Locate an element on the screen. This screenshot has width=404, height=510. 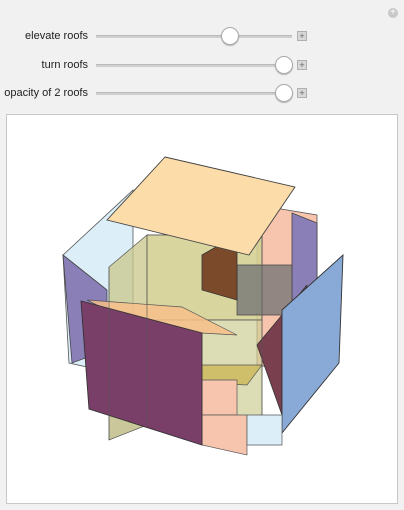
slider-label: elevate roofs is located at coordinates (56, 36).